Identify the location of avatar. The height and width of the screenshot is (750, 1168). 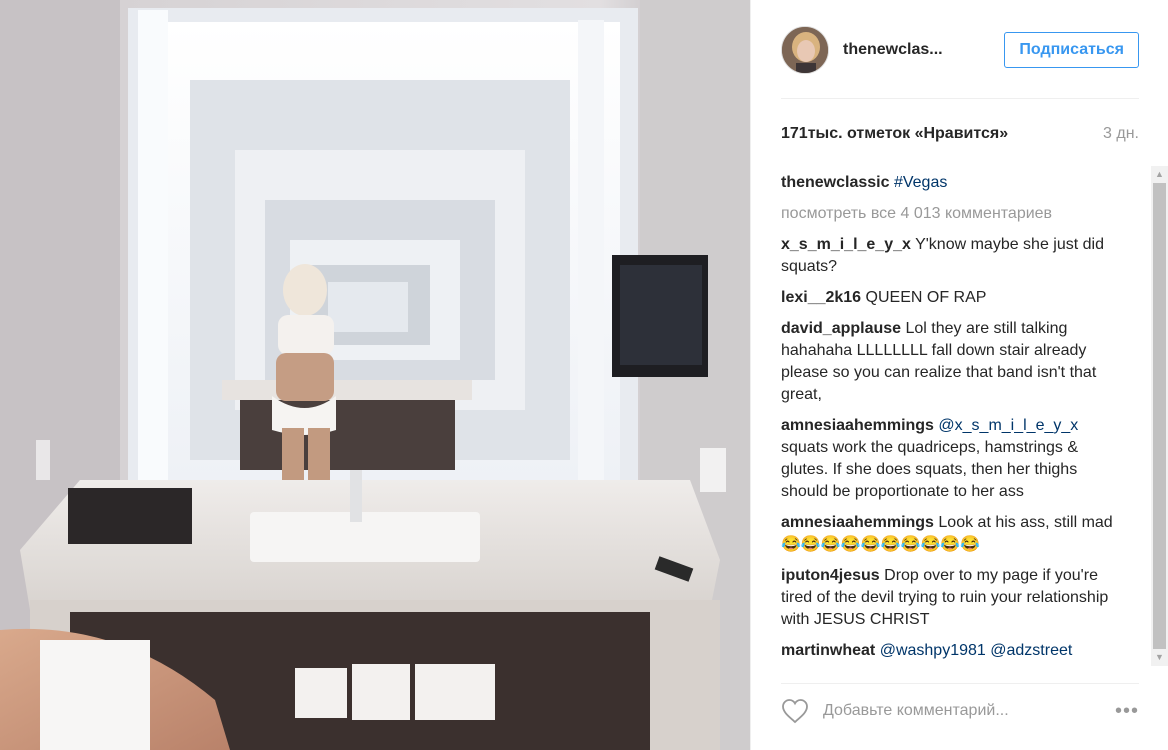
(805, 50).